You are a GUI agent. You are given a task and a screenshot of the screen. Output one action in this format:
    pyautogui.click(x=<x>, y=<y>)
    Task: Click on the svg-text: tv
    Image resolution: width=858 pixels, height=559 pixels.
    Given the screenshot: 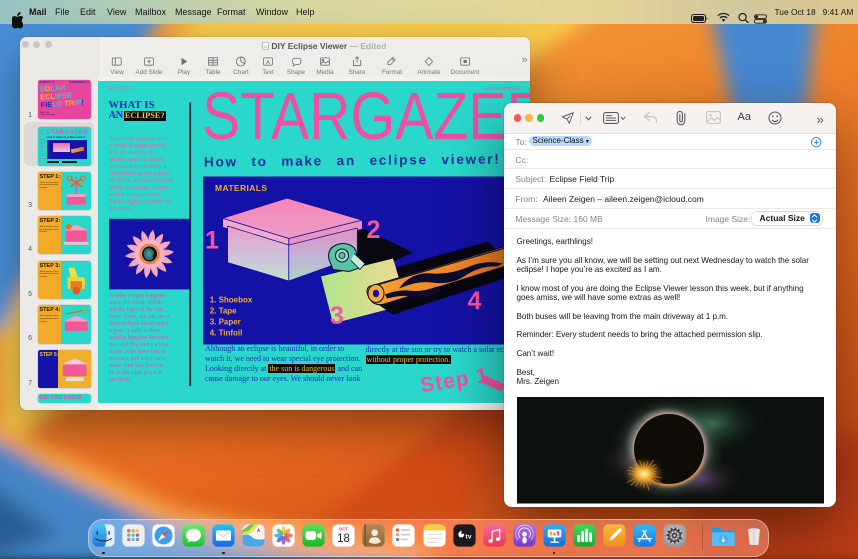 What is the action you would take?
    pyautogui.click(x=468, y=537)
    